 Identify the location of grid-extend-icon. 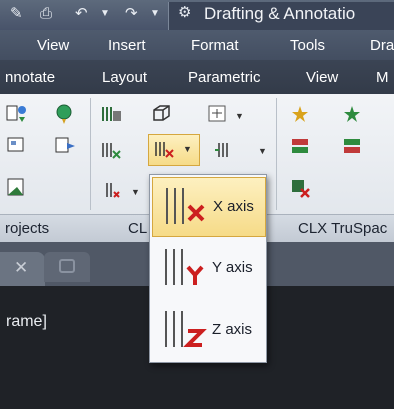
(226, 151).